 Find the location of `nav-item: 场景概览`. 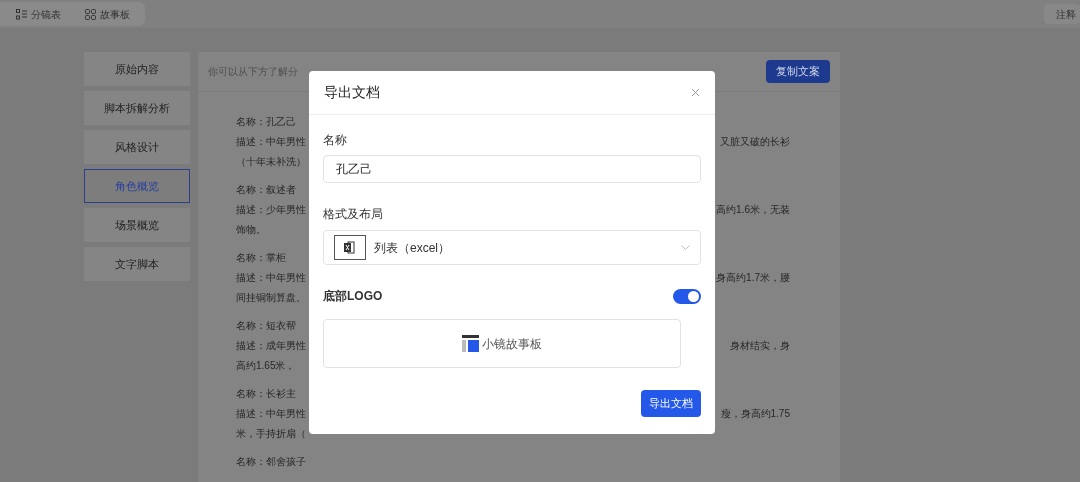

nav-item: 场景概览 is located at coordinates (137, 225).